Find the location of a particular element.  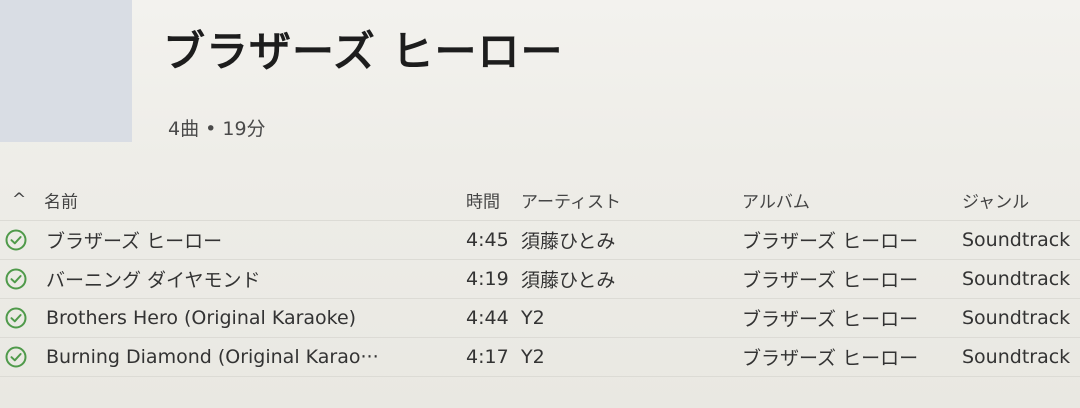

column-header-genre: ジャンル is located at coordinates (1021, 200).